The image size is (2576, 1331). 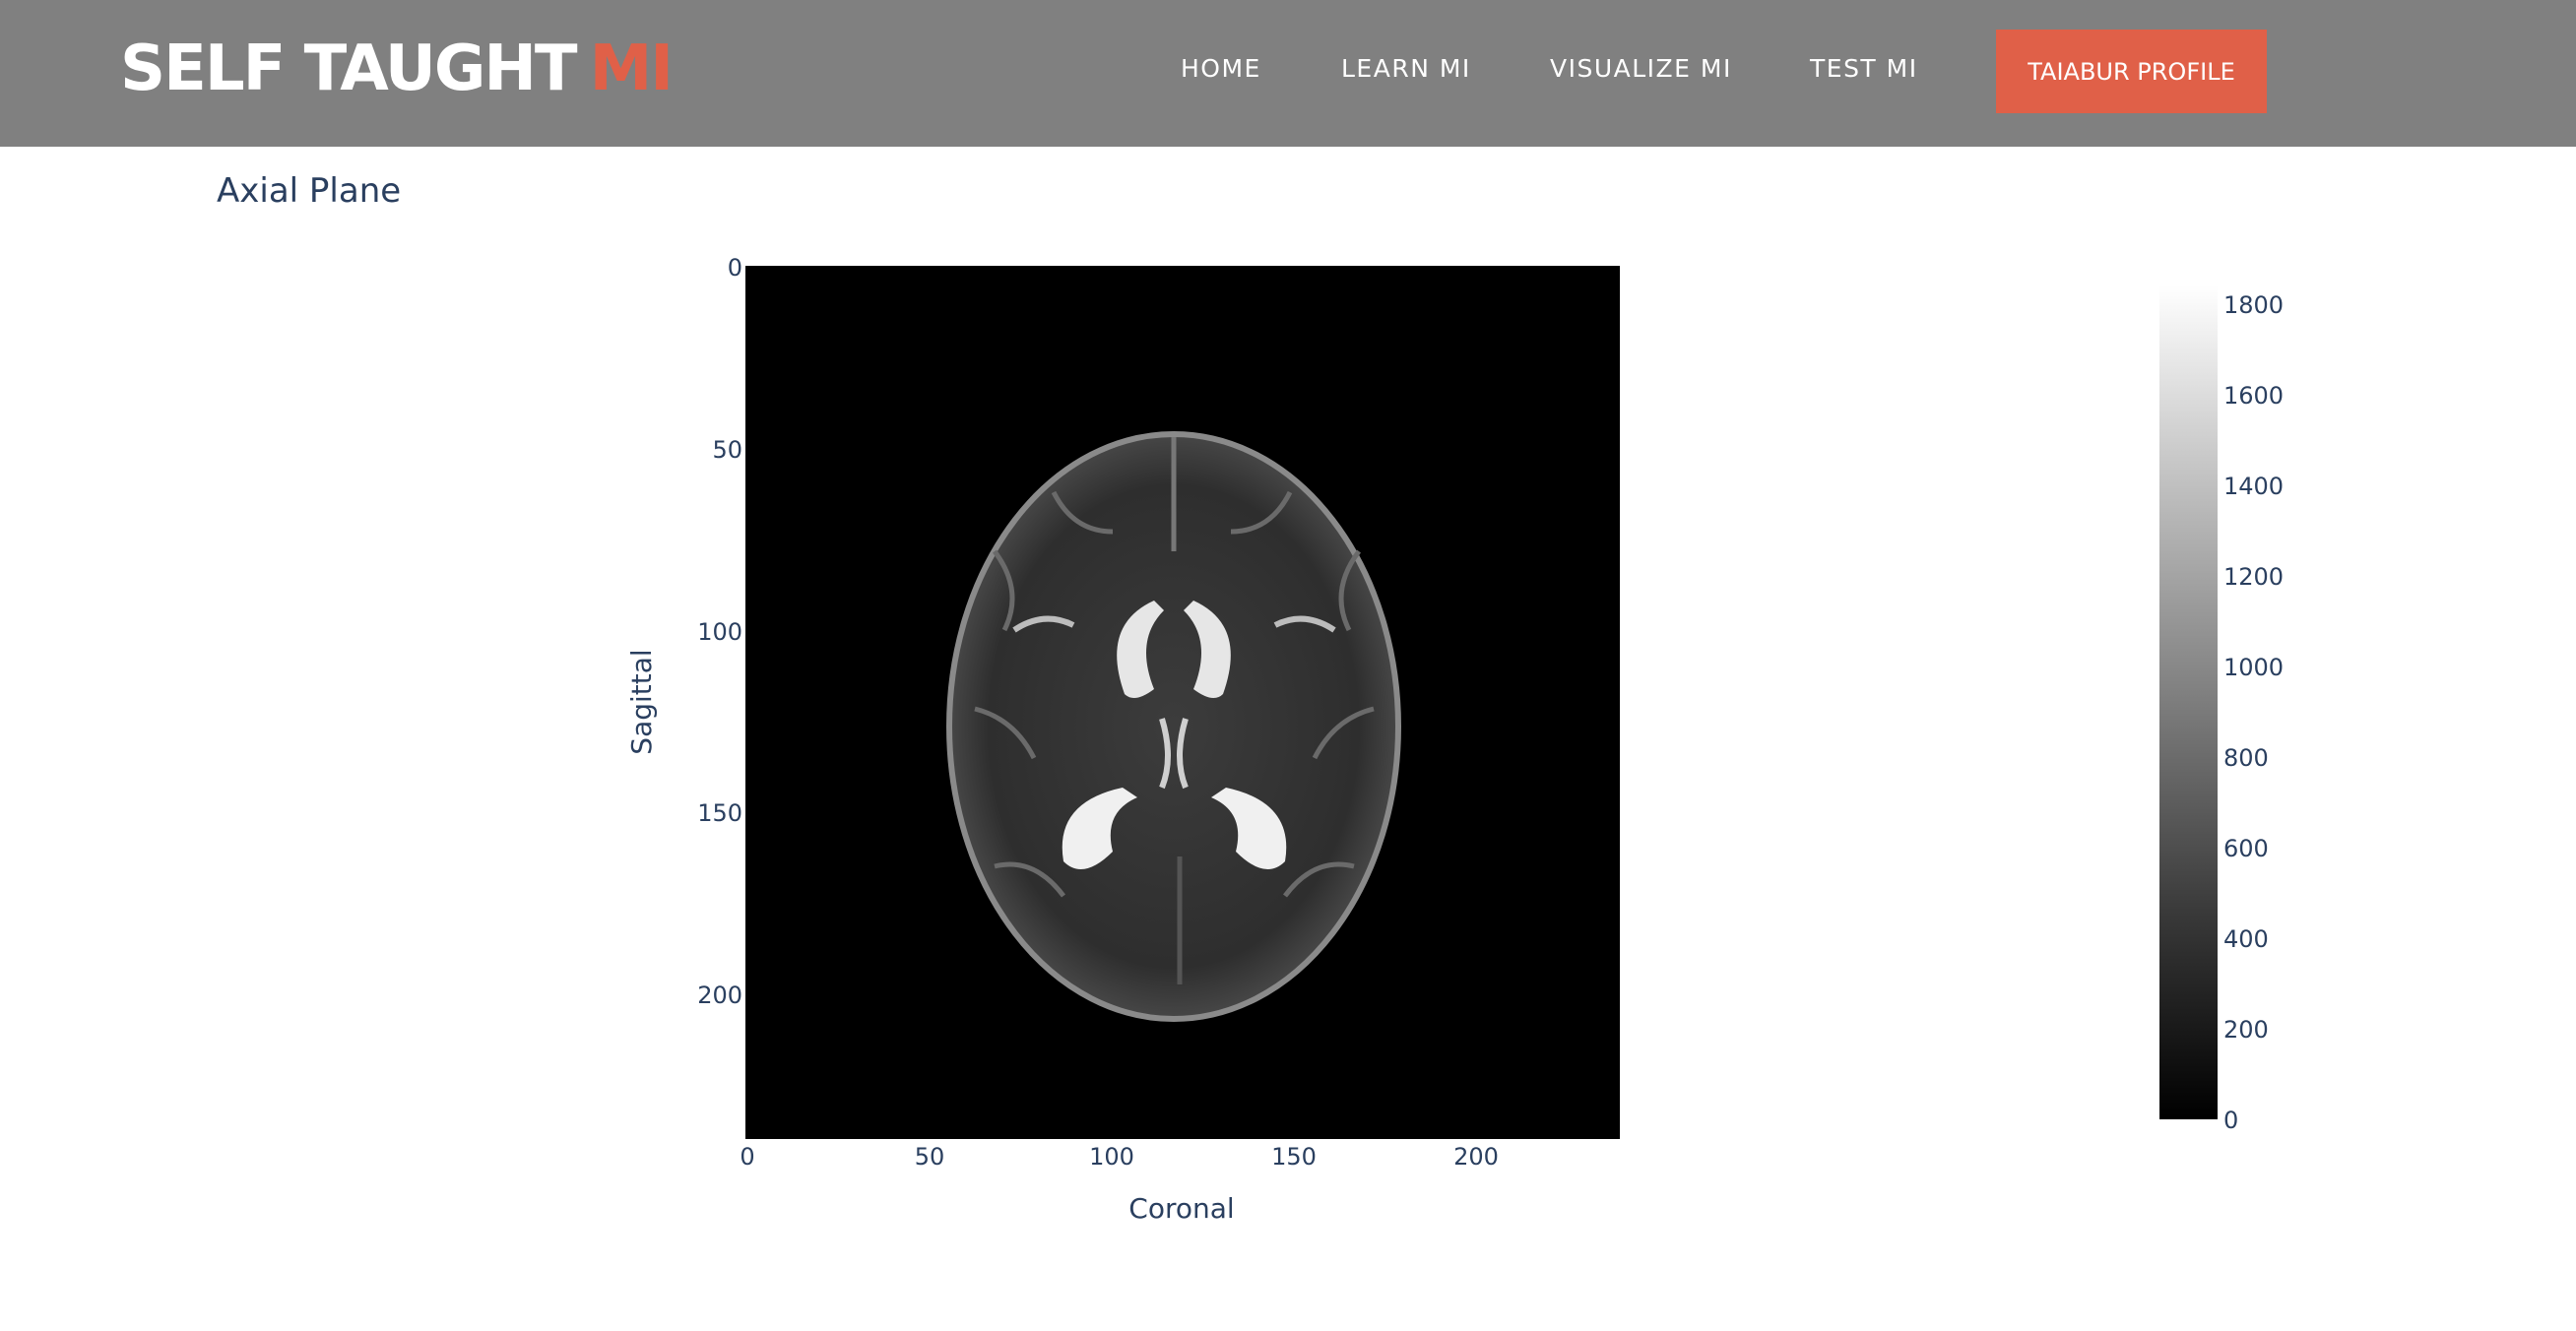 What do you see at coordinates (2188, 702) in the screenshot?
I see `colorbar-gradient` at bounding box center [2188, 702].